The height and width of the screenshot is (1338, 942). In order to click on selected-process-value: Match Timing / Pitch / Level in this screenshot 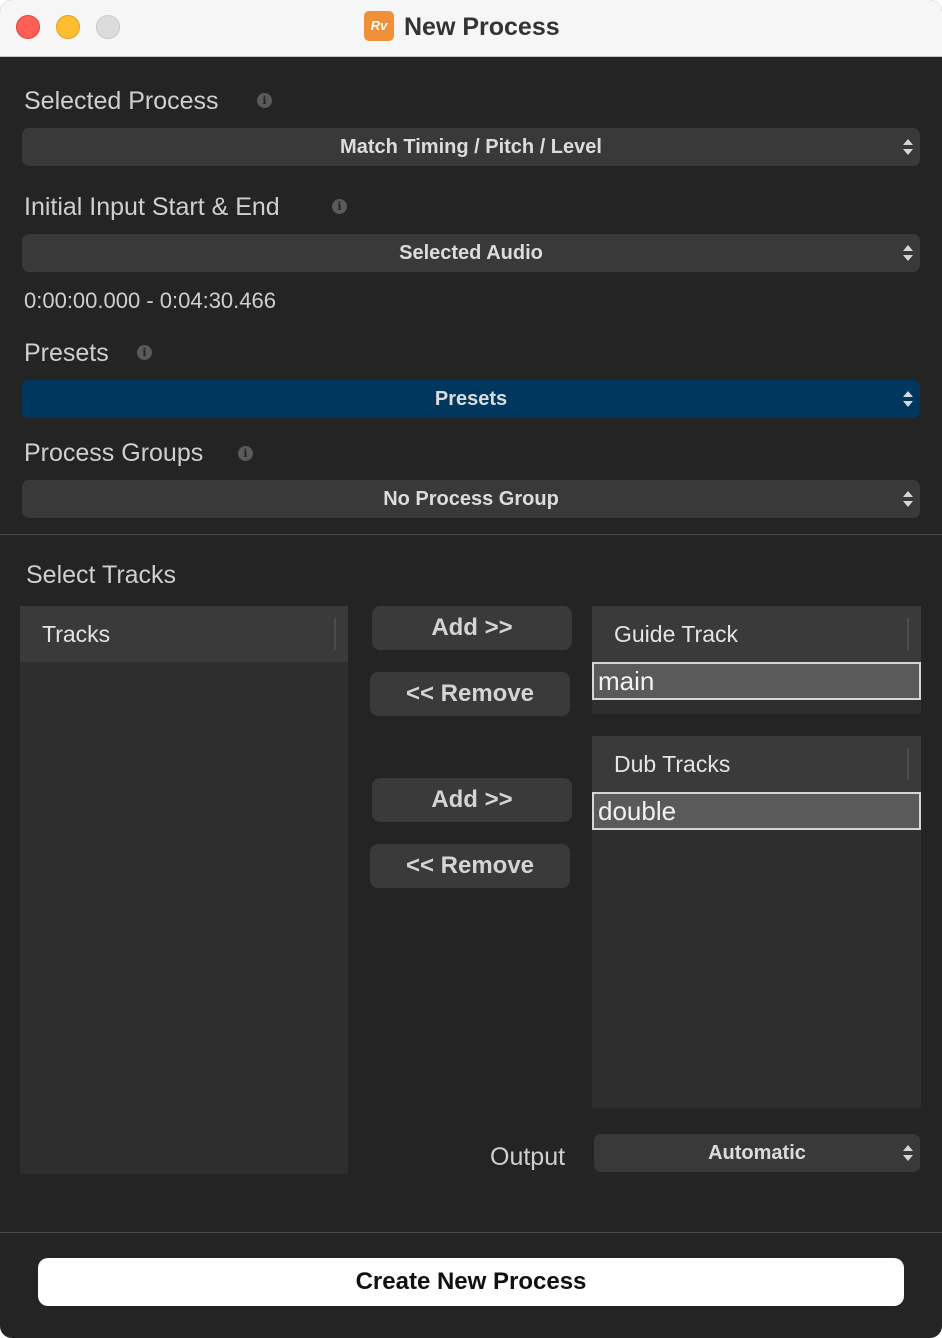, I will do `click(471, 147)`.